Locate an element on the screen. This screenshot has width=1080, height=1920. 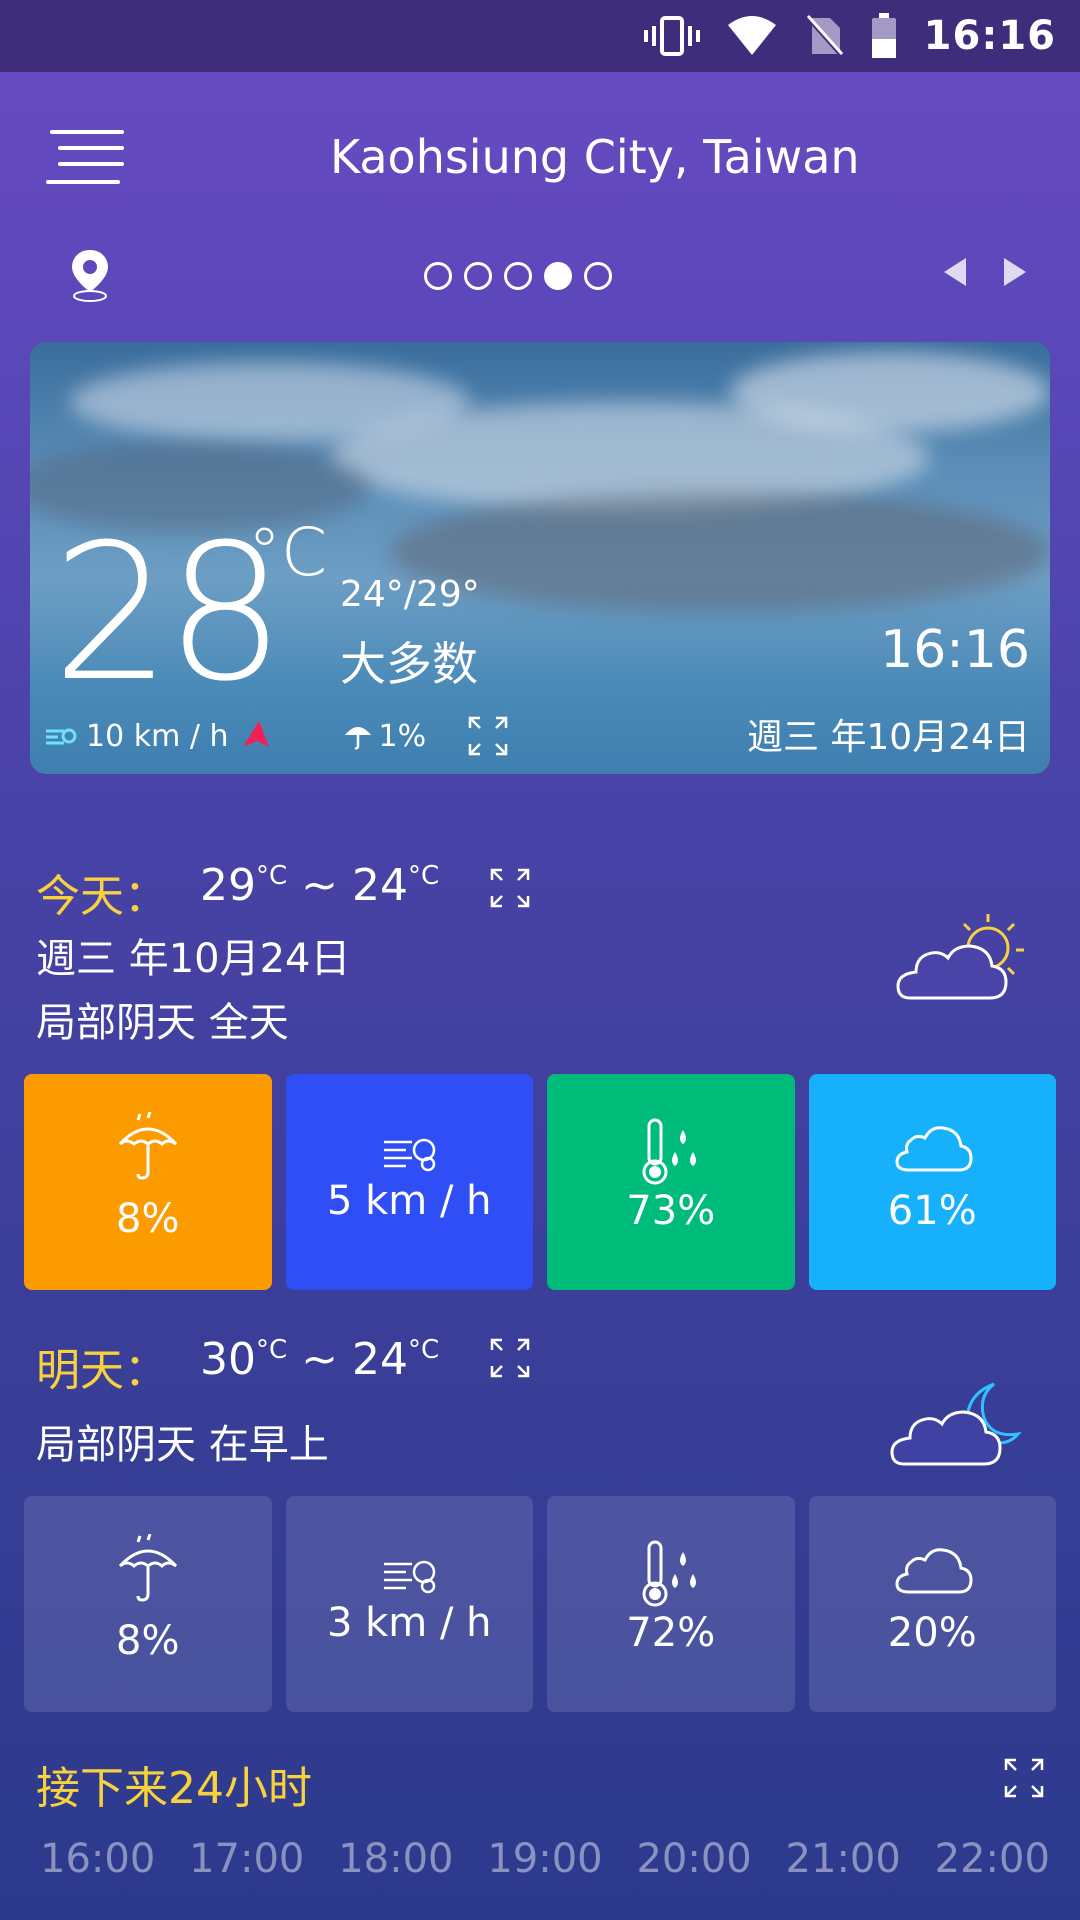
status-time: 16:16 is located at coordinates (989, 36).